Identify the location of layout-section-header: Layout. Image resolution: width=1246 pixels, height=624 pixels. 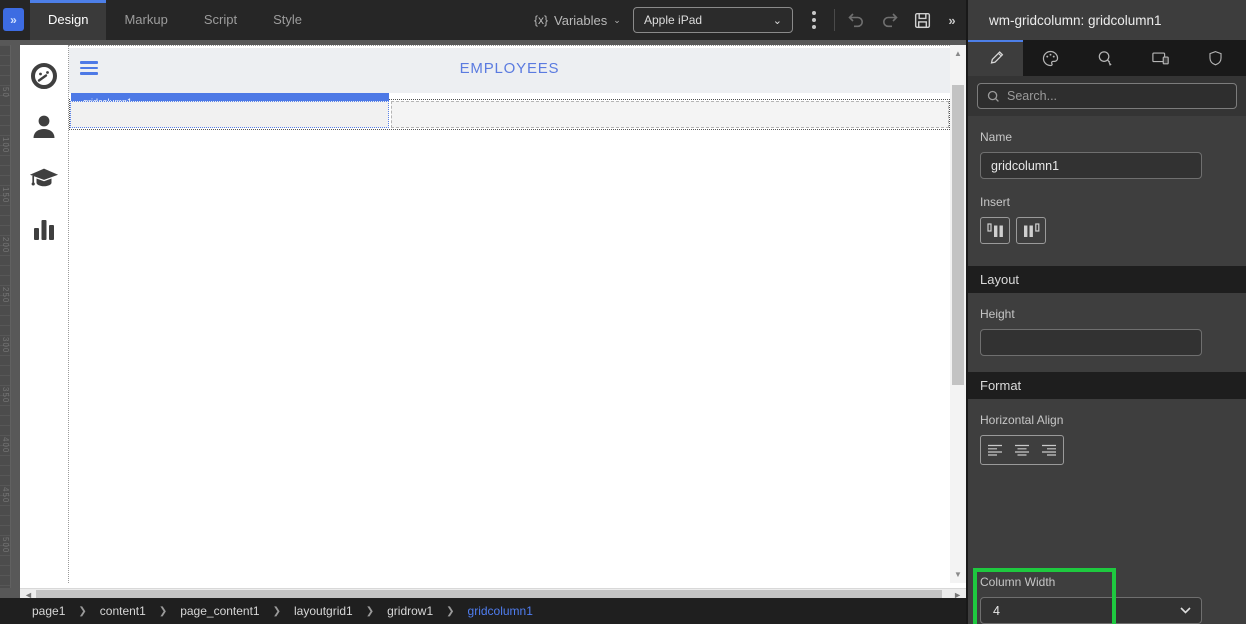
(1107, 279).